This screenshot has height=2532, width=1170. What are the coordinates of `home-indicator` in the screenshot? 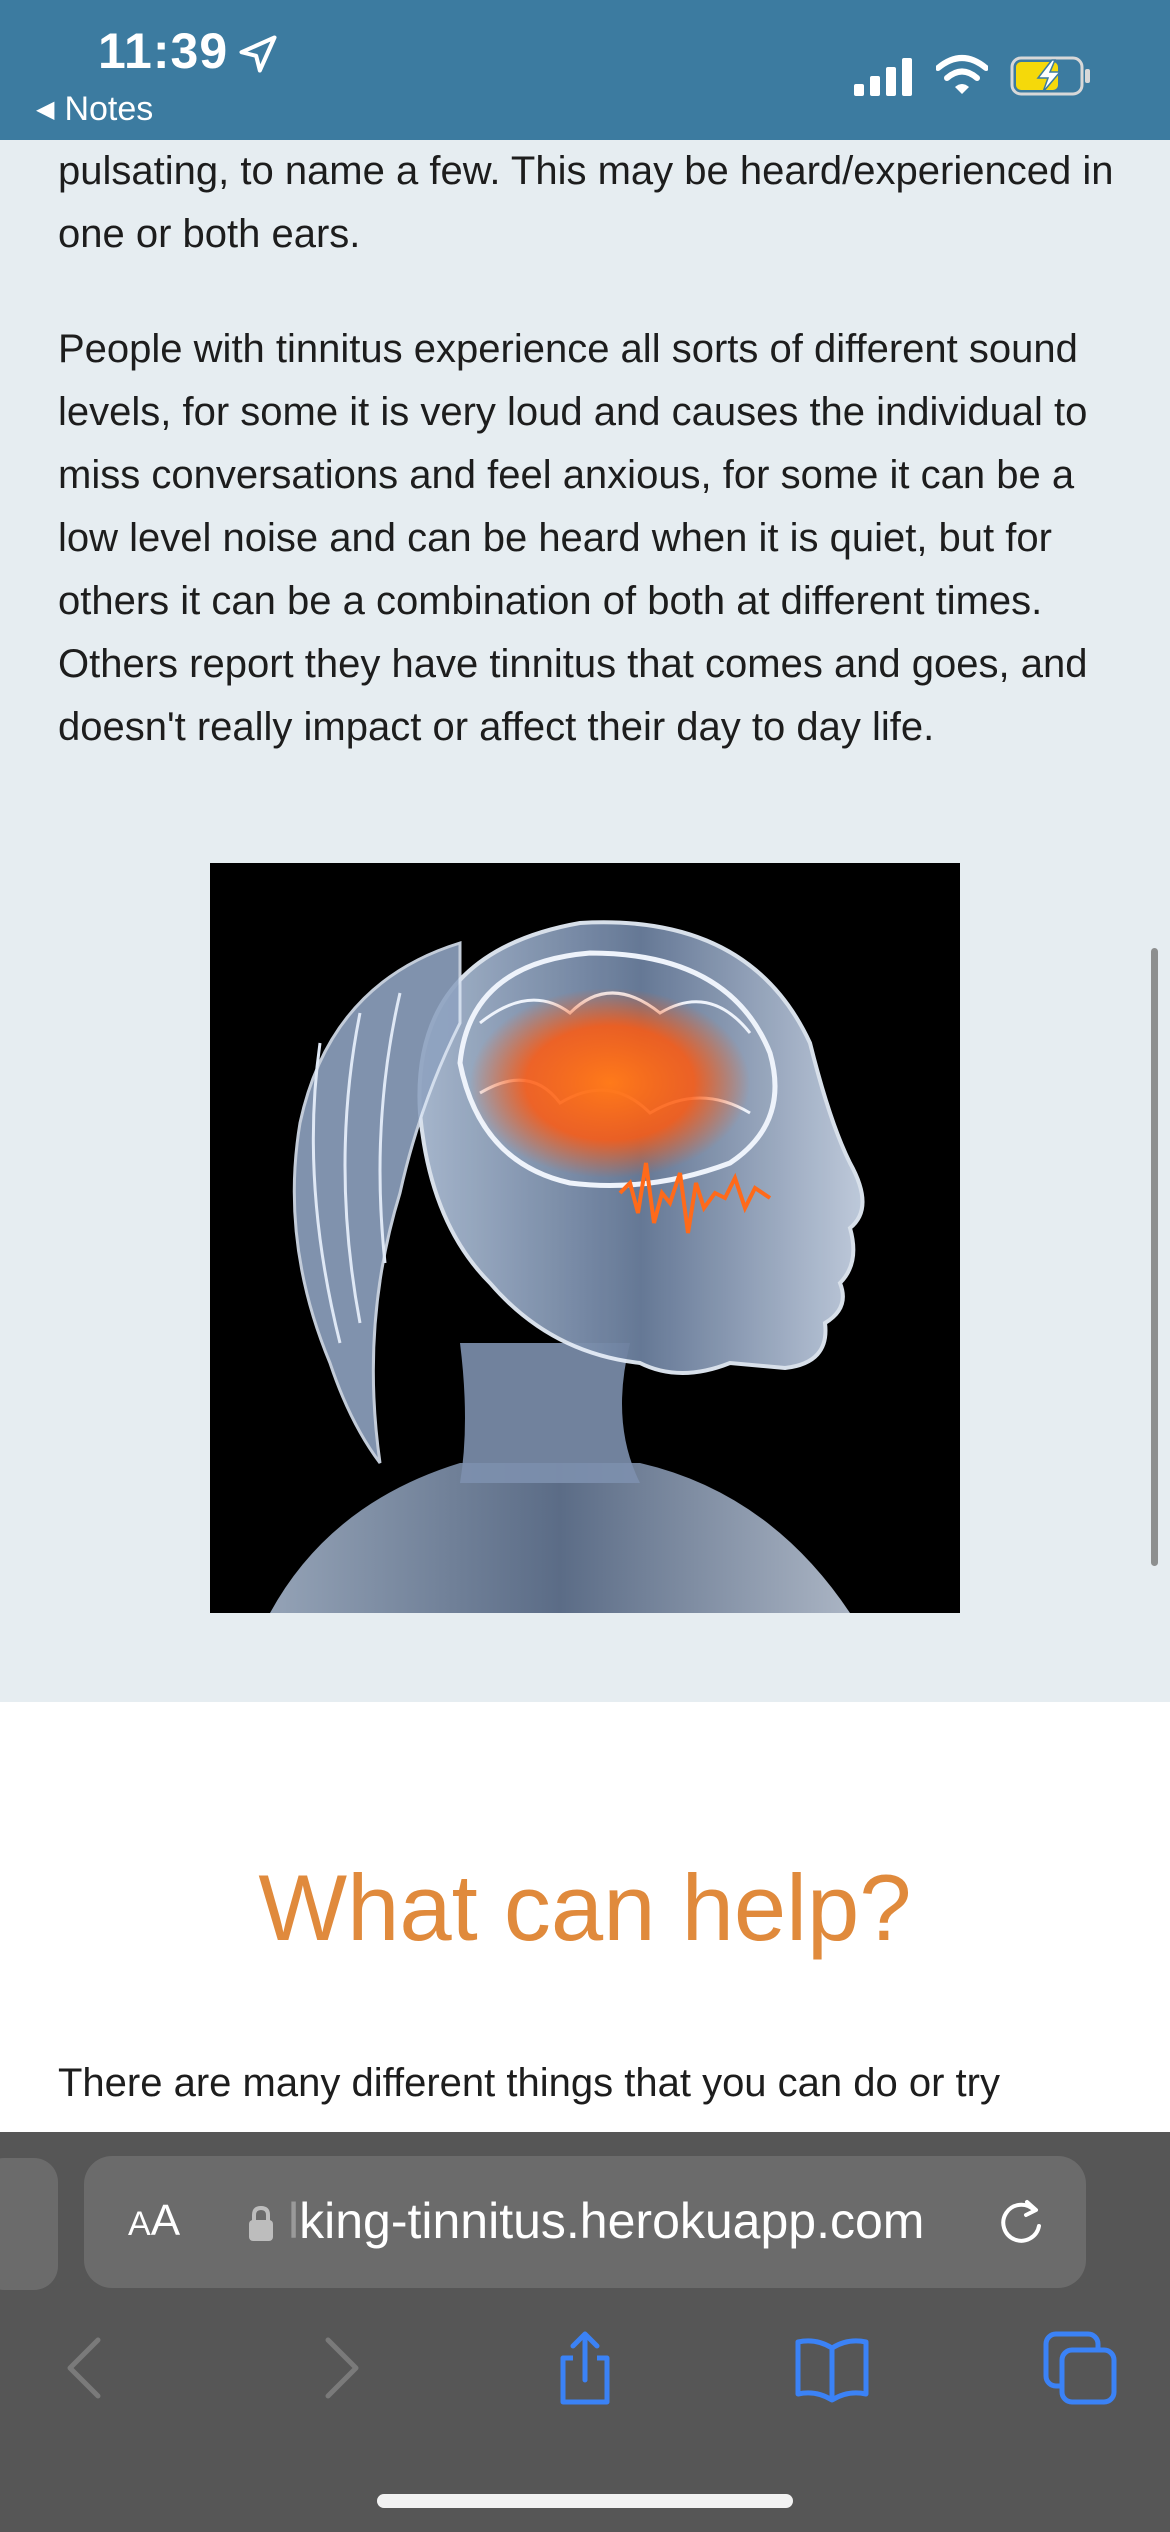 It's located at (585, 2501).